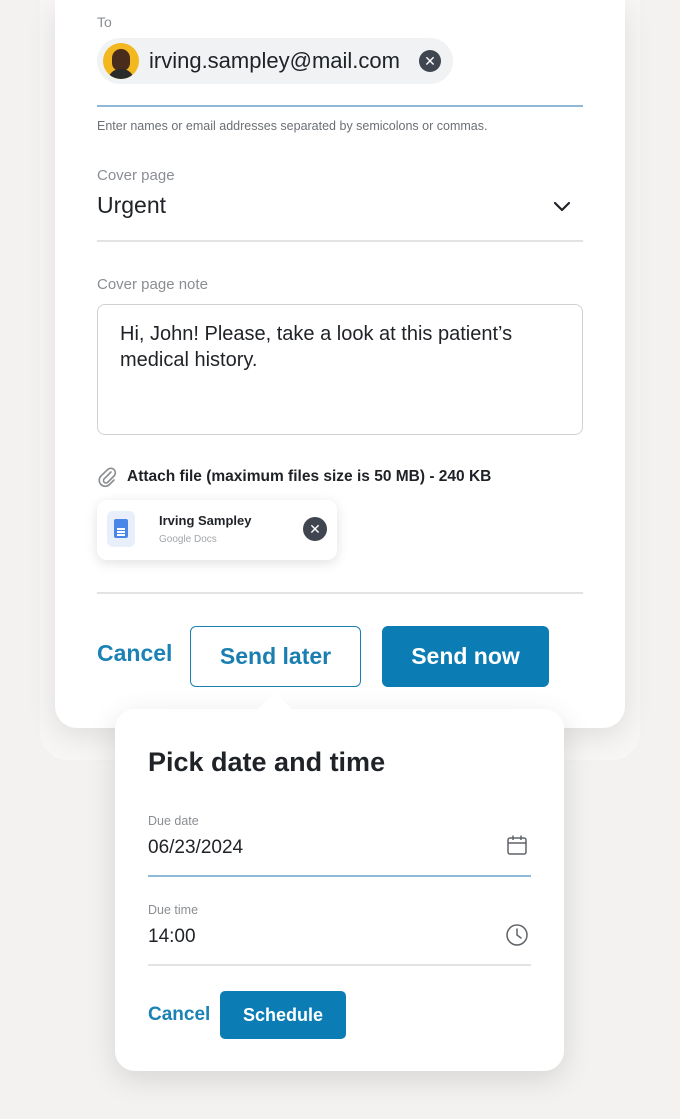 This screenshot has width=680, height=1119. What do you see at coordinates (205, 520) in the screenshot?
I see `file-name: Irving Sampley` at bounding box center [205, 520].